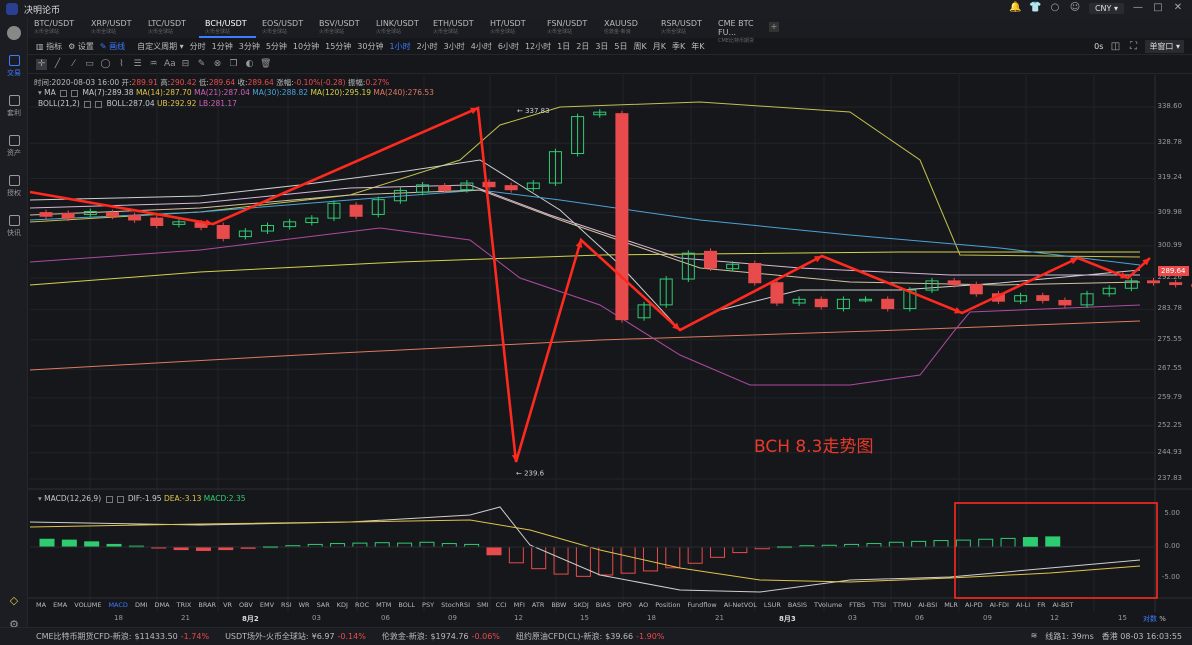  What do you see at coordinates (87, 605) in the screenshot?
I see `indicator-tab: VOLUME` at bounding box center [87, 605].